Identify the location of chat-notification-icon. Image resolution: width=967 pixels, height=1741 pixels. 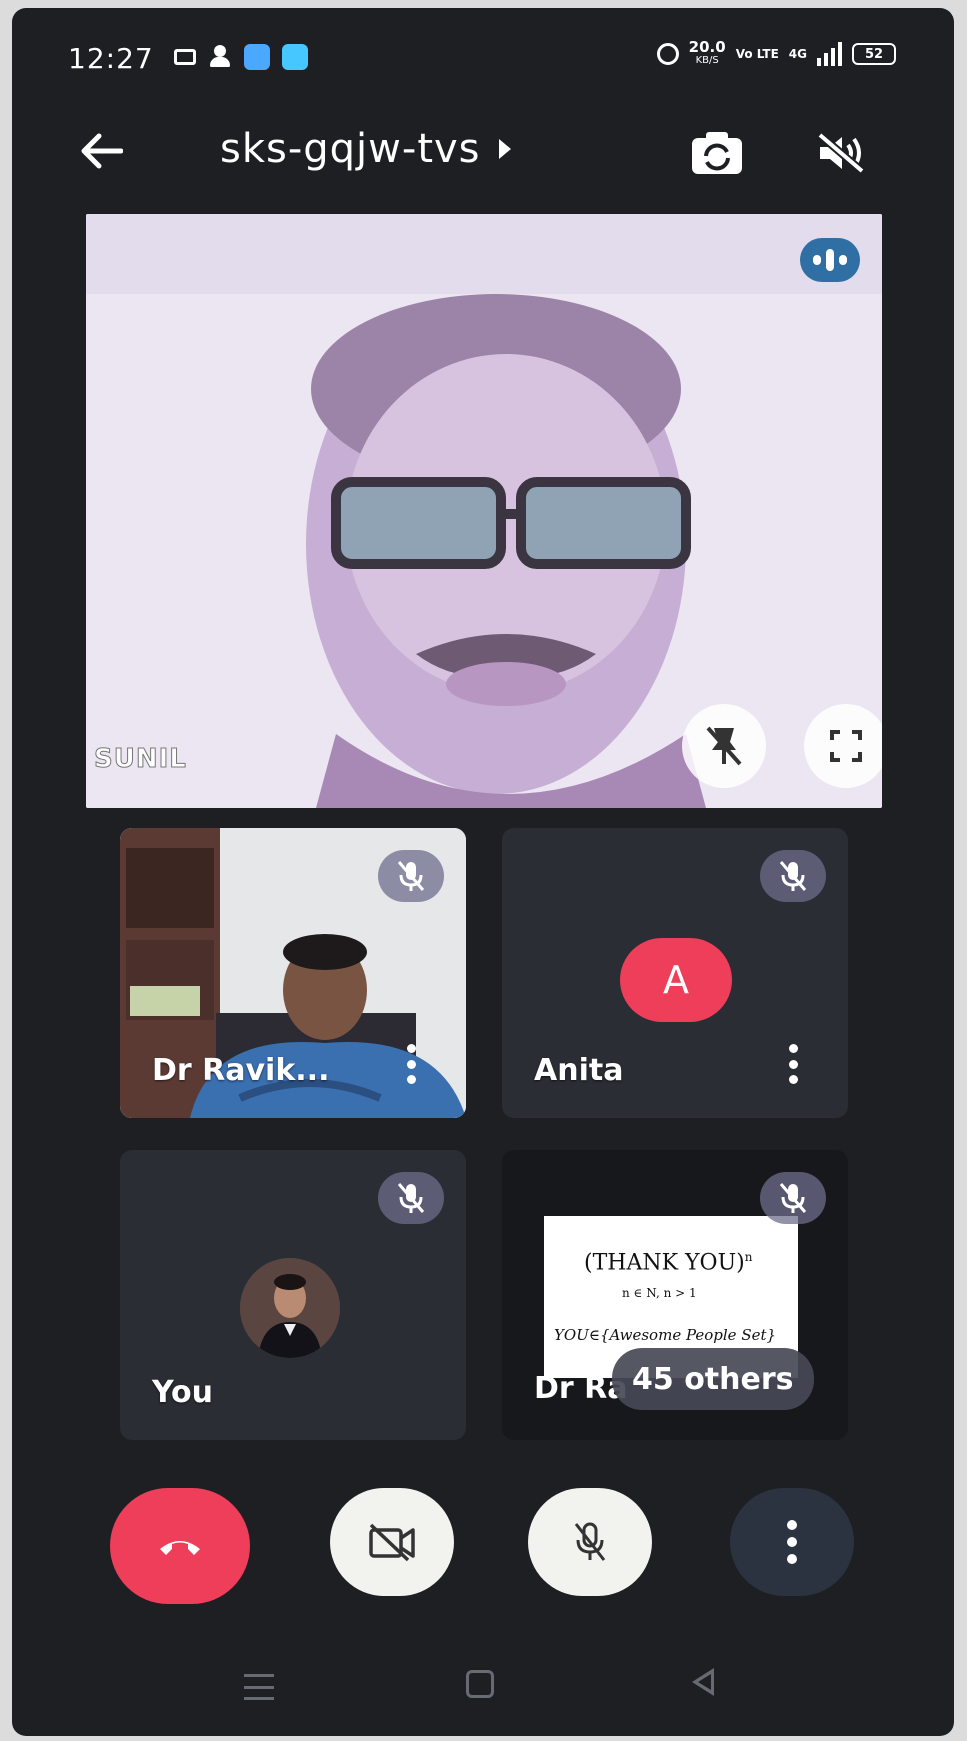
(295, 57).